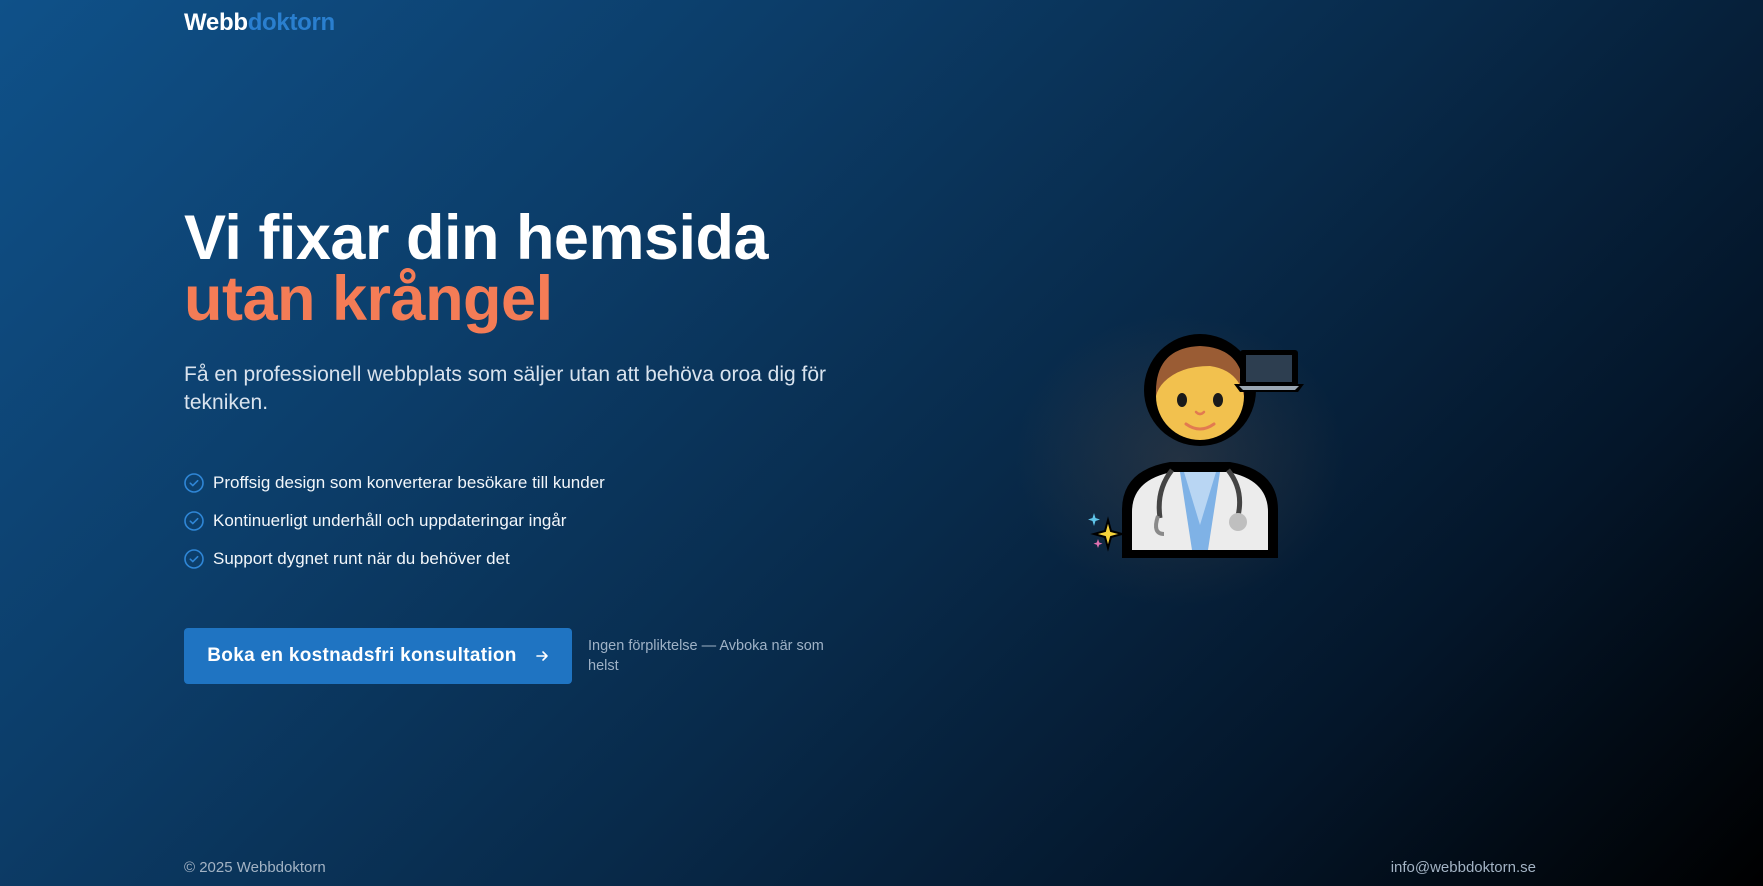 Image resolution: width=1763 pixels, height=886 pixels. I want to click on logo-text-primary: Webb, so click(216, 22).